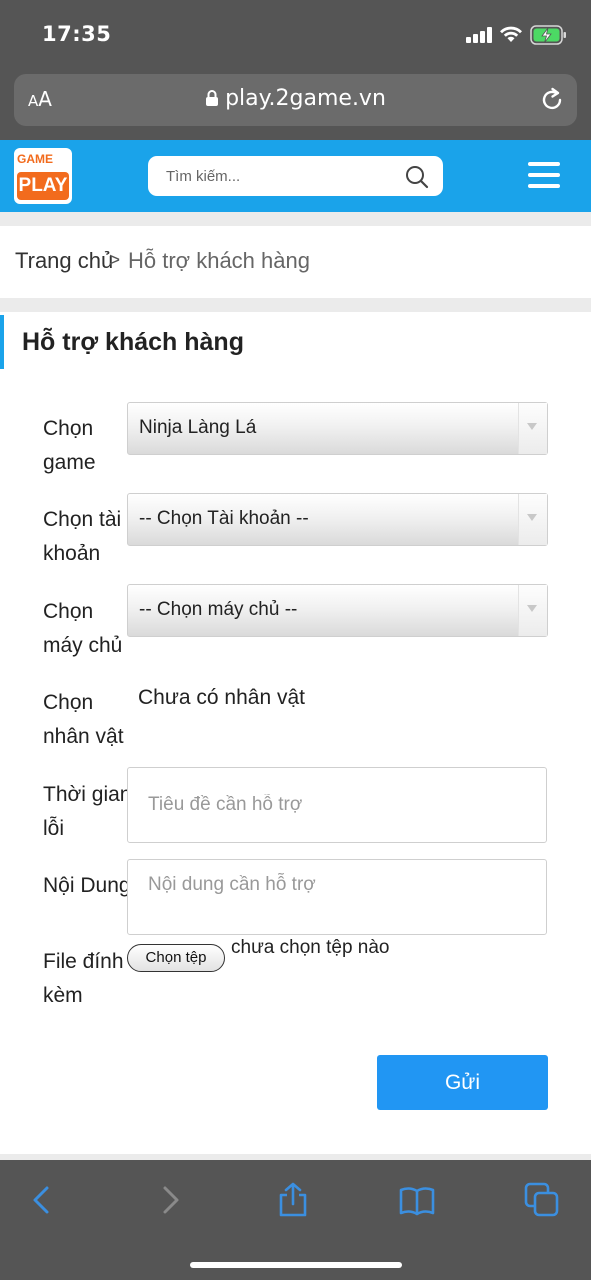 The width and height of the screenshot is (591, 1280). What do you see at coordinates (296, 1265) in the screenshot?
I see `home-indicator` at bounding box center [296, 1265].